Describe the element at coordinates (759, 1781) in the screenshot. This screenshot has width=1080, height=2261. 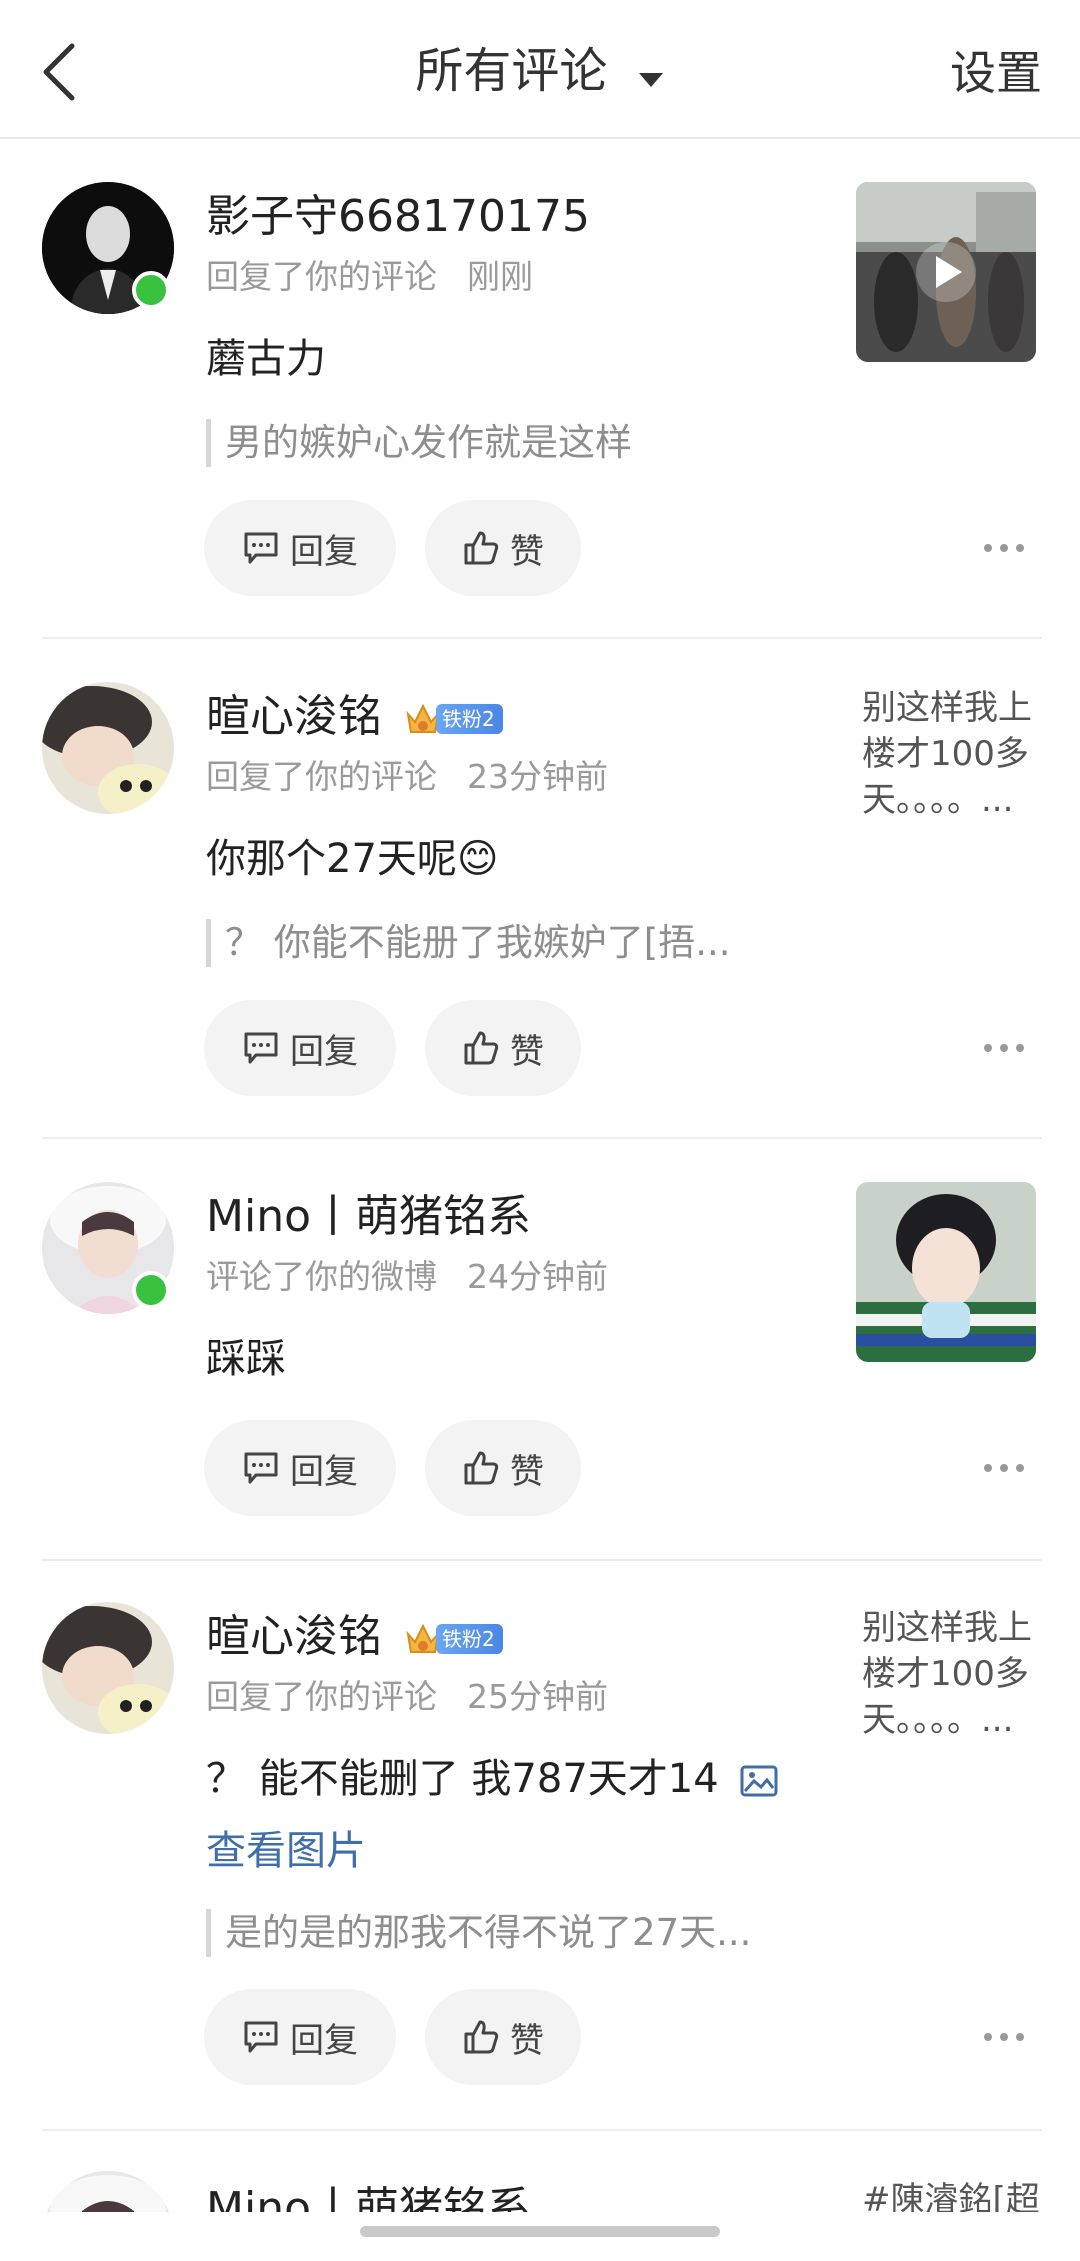
I see `image-icon` at that location.